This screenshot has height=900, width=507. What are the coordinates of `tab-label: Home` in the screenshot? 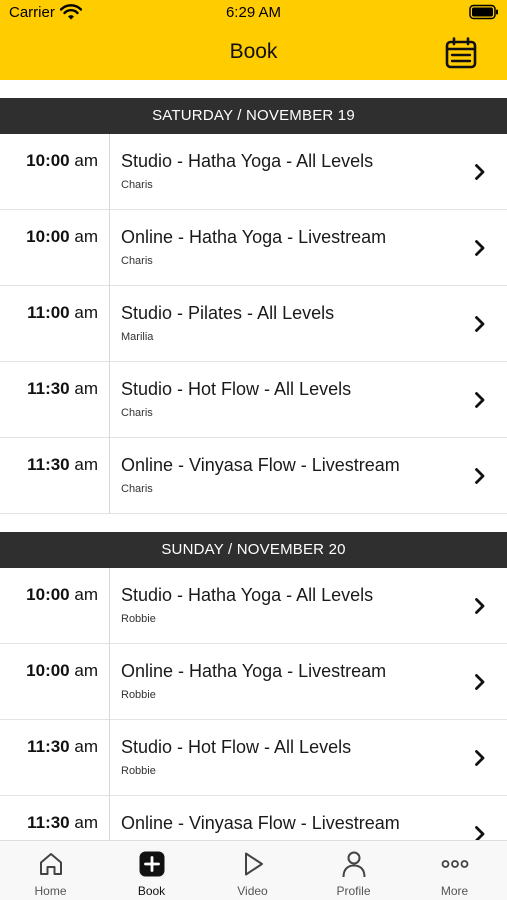 It's located at (50, 891).